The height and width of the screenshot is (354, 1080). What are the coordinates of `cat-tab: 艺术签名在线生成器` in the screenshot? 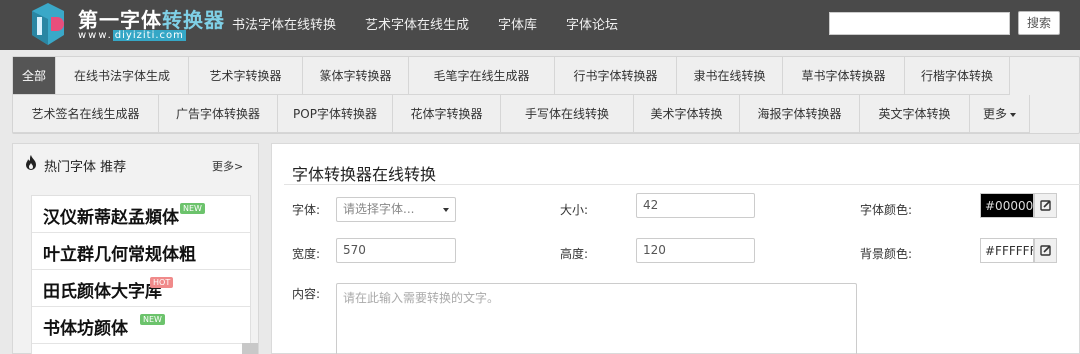 It's located at (86, 114).